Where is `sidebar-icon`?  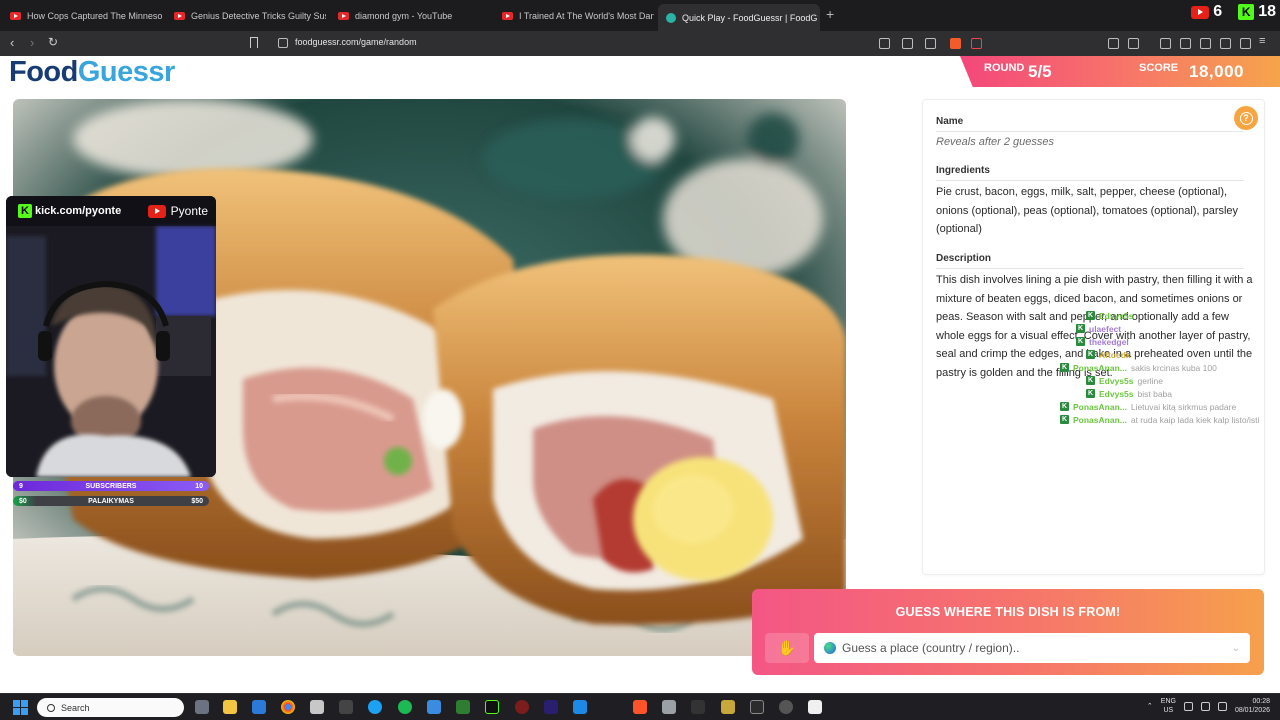
sidebar-icon is located at coordinates (1185, 43).